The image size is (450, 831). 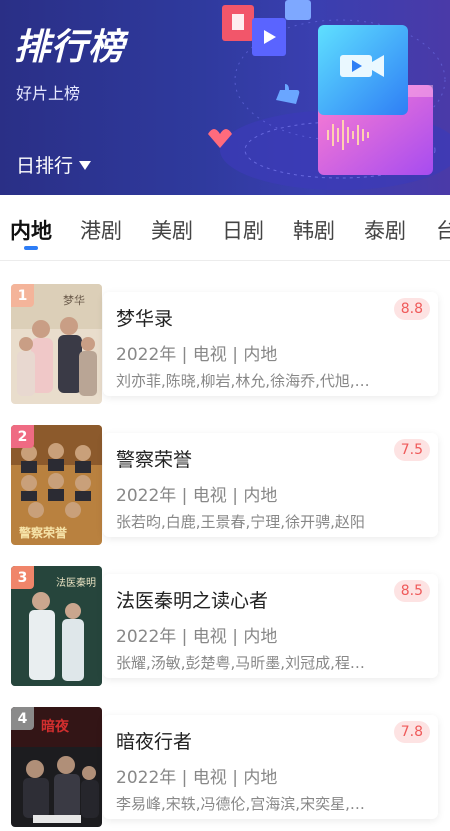 I want to click on poster-image: 法医秦明 3, so click(x=56, y=626).